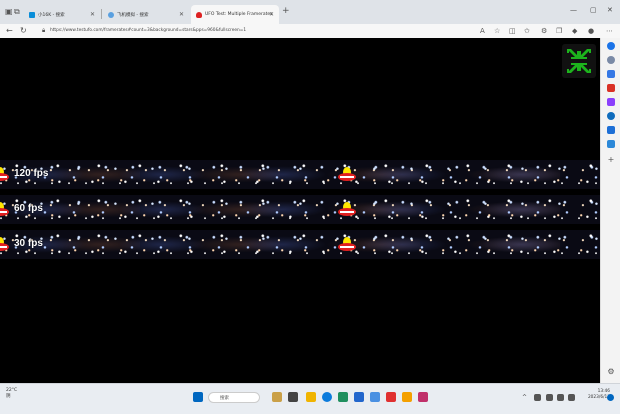  What do you see at coordinates (497, 31) in the screenshot?
I see `favorite-star-icon: ☆` at bounding box center [497, 31].